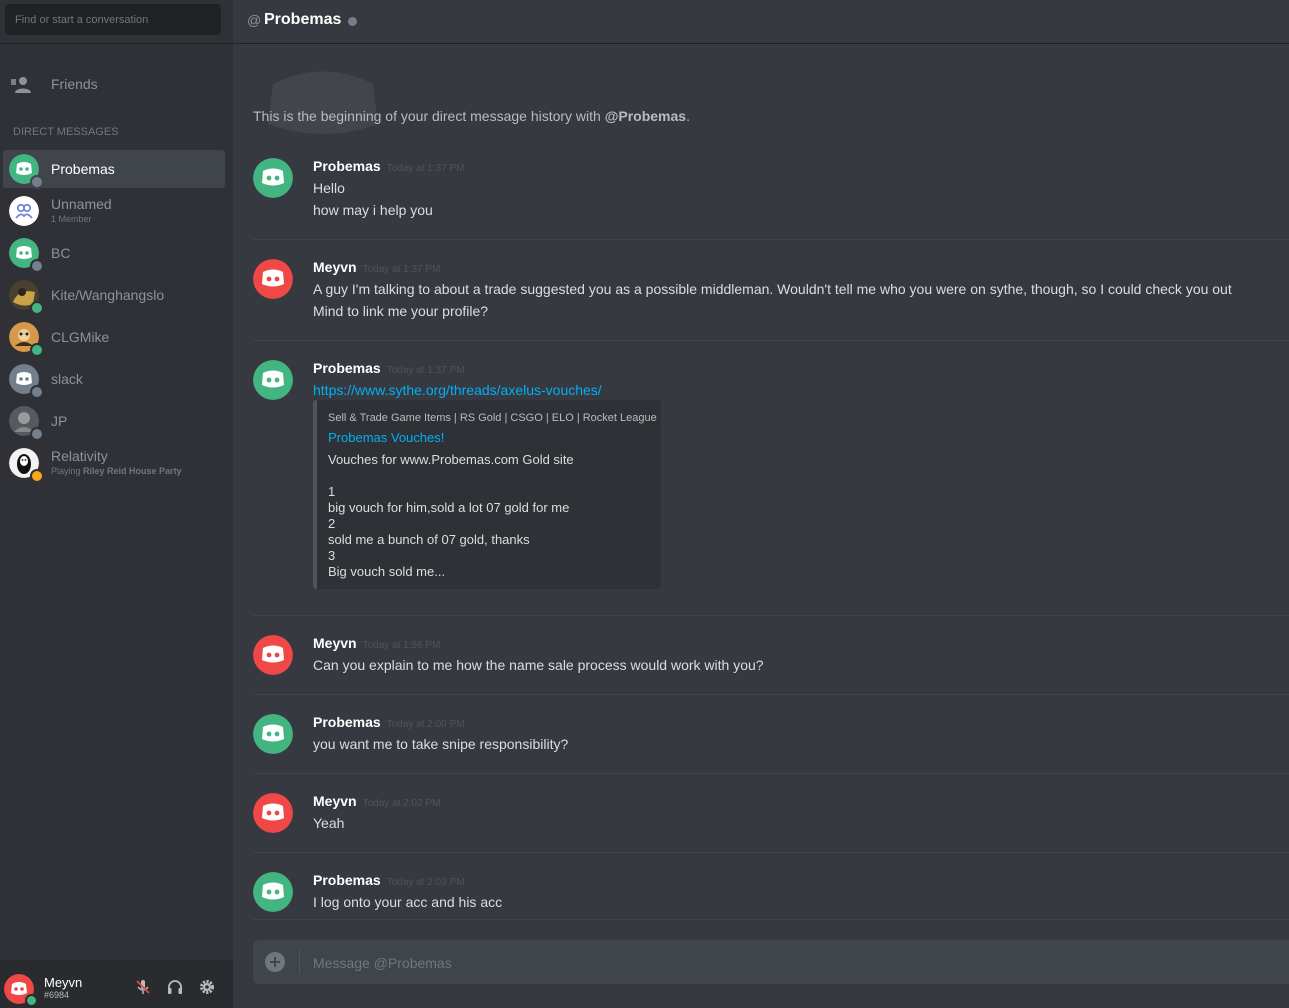  I want to click on activity-game: Riley Reid House Party, so click(132, 471).